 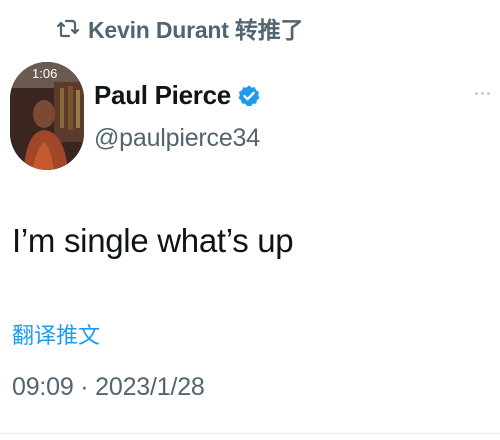 I want to click on more-options-icon, so click(x=482, y=93).